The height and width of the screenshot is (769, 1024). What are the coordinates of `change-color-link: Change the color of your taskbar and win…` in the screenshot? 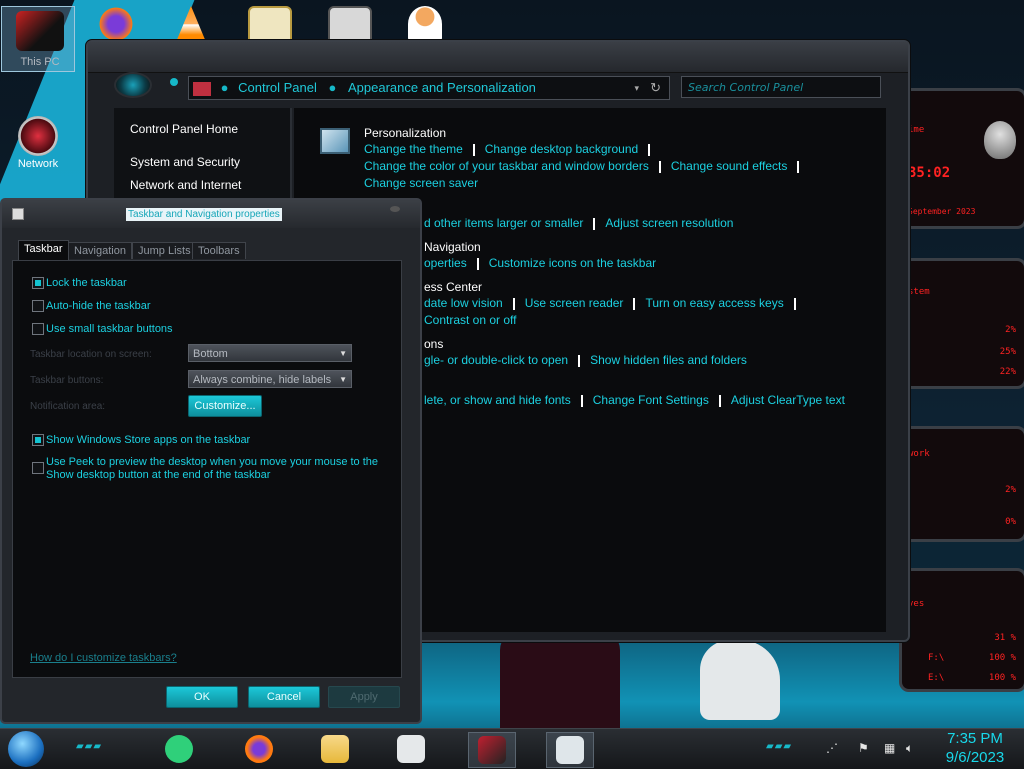 It's located at (506, 166).